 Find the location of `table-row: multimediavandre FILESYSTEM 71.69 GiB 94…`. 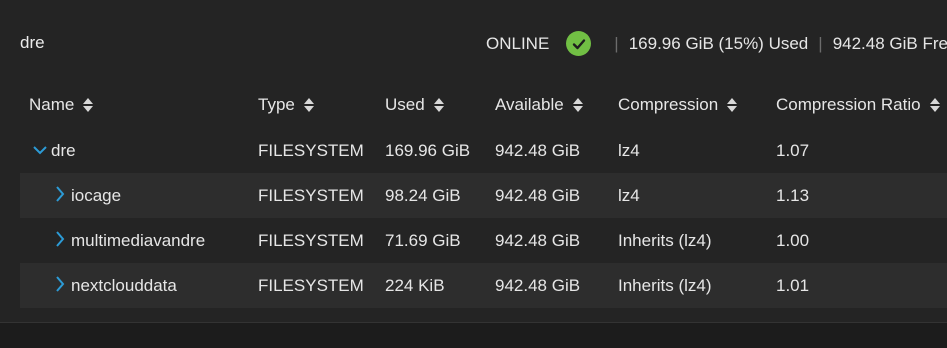

table-row: multimediavandre FILESYSTEM 71.69 GiB 94… is located at coordinates (483, 240).